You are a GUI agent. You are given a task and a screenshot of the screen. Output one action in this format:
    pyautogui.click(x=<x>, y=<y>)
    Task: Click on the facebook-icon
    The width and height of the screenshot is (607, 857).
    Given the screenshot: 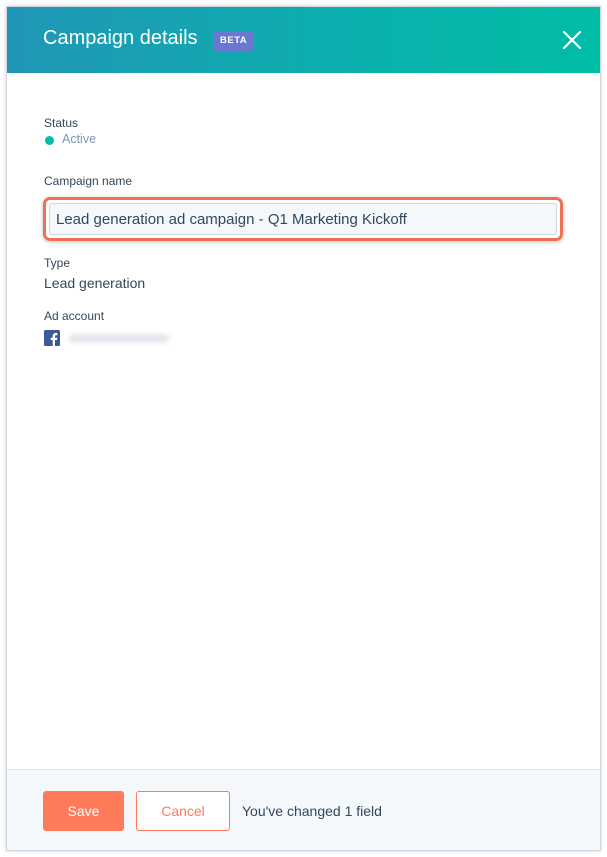 What is the action you would take?
    pyautogui.click(x=52, y=338)
    